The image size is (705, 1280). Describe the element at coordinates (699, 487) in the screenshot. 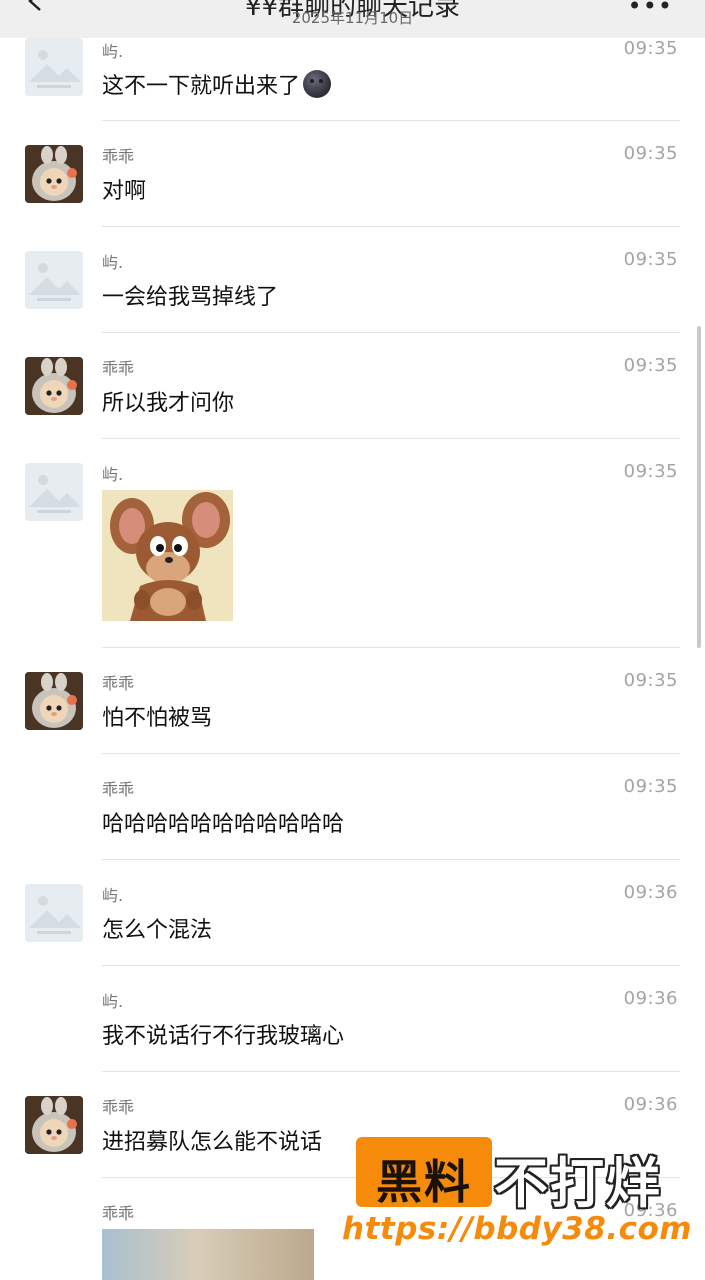

I see `scrollbar` at that location.